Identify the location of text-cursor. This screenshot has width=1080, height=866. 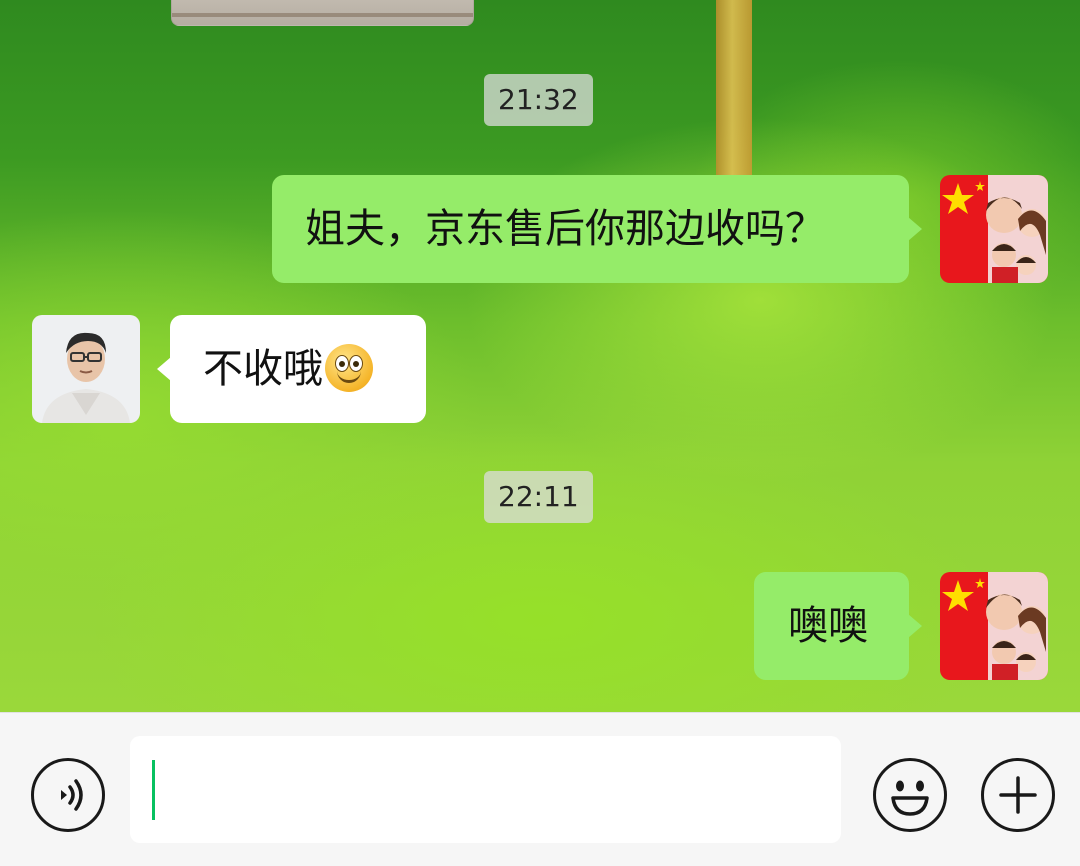
(153, 790).